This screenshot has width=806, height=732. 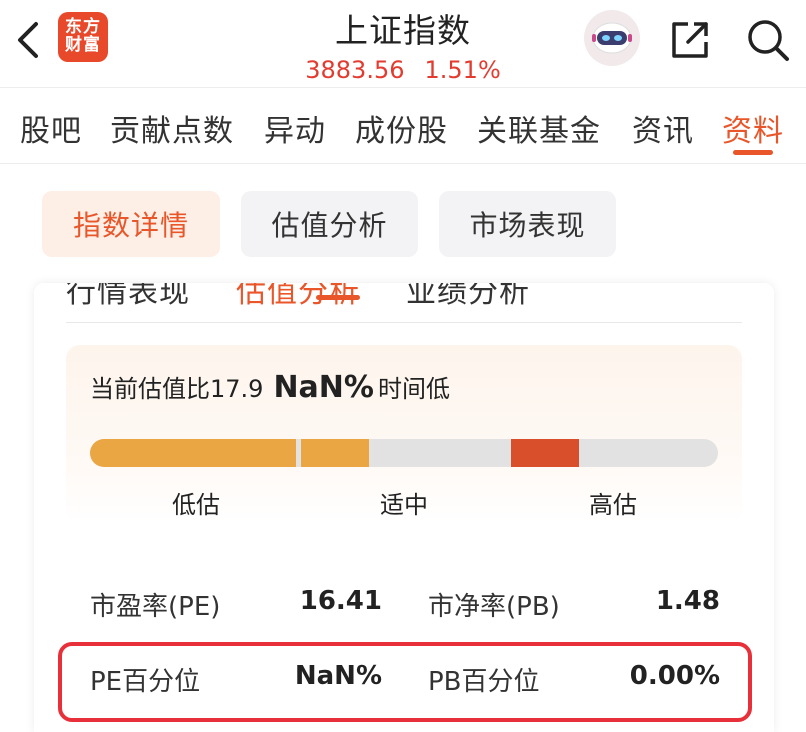 I want to click on inner-tab-earnings: 业绩分析, so click(x=468, y=297).